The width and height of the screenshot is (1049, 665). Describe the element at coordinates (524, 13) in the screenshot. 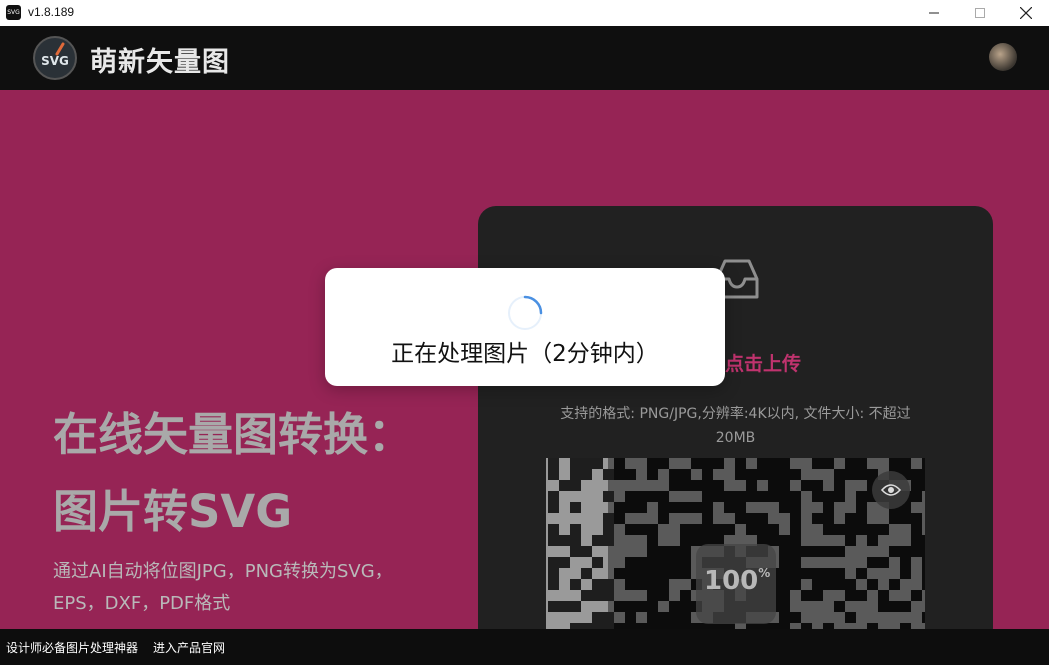

I see `window-titlebar: SVG v1.8.189` at that location.